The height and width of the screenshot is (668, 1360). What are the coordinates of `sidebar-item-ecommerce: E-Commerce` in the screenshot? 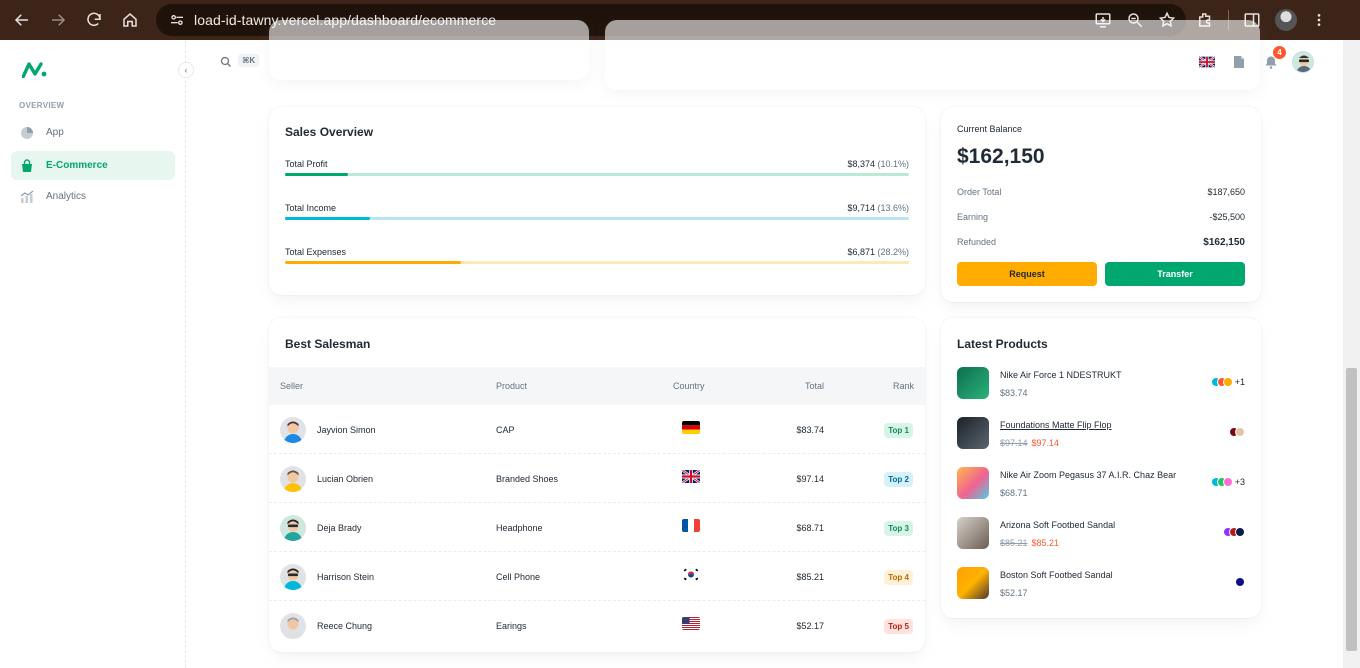 It's located at (93, 165).